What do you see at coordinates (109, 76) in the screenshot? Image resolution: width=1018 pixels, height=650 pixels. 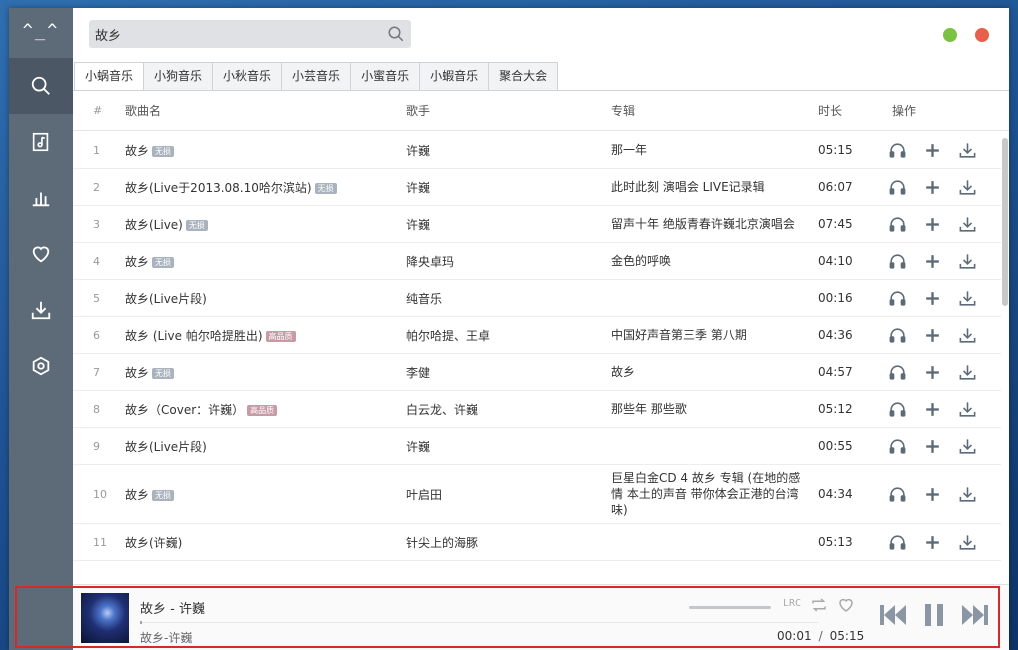 I see `tab-xiaowo: 小蜗音乐` at bounding box center [109, 76].